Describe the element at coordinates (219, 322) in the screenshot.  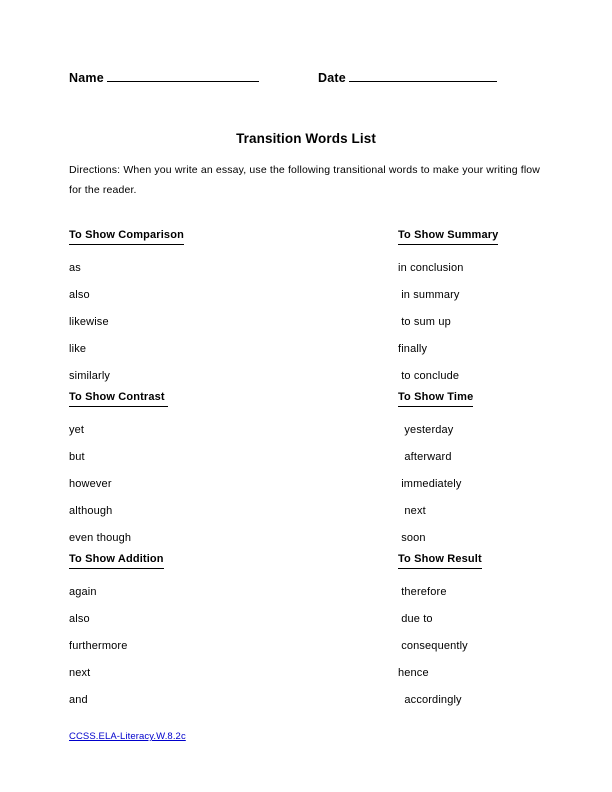
I see `word-list: as also likewise like similarly` at that location.